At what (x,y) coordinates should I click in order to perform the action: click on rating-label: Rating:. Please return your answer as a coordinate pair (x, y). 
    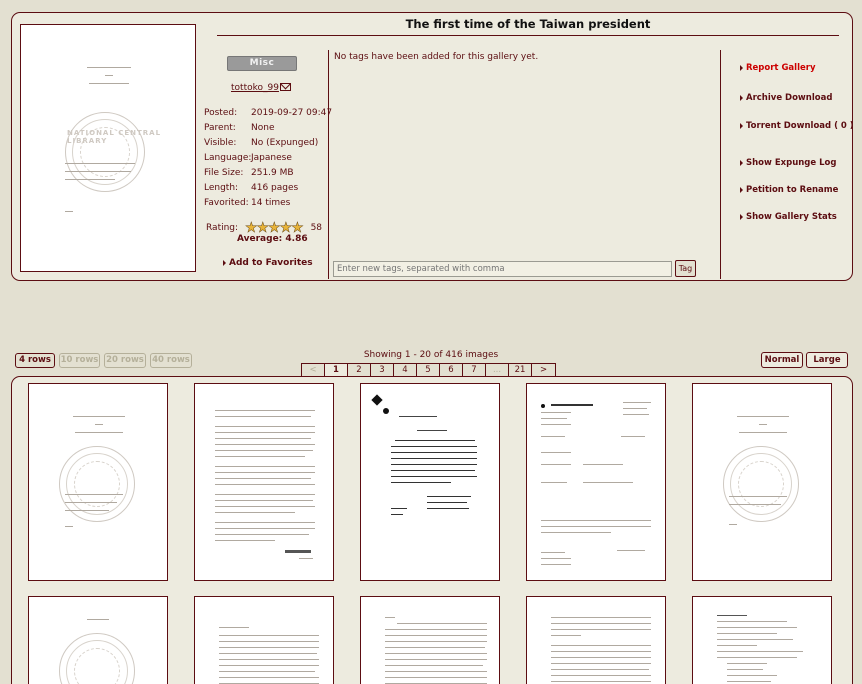
    Looking at the image, I should click on (222, 228).